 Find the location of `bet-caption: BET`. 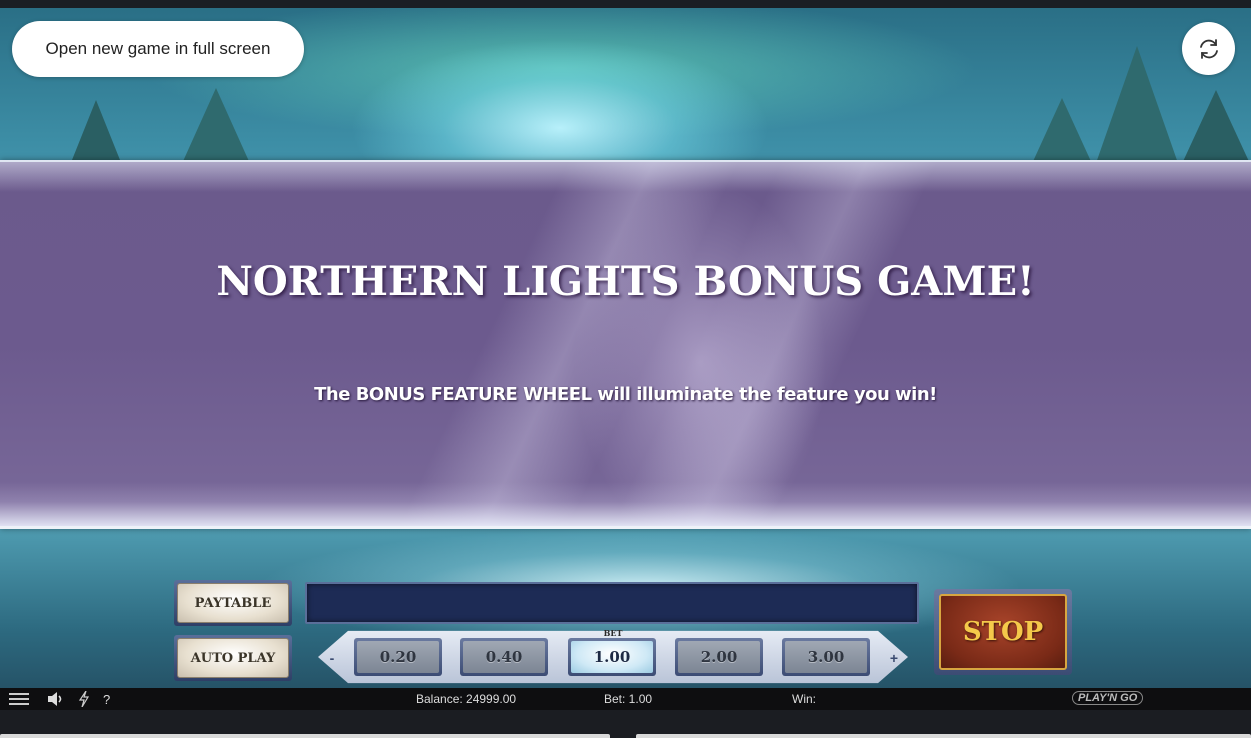

bet-caption: BET is located at coordinates (613, 633).